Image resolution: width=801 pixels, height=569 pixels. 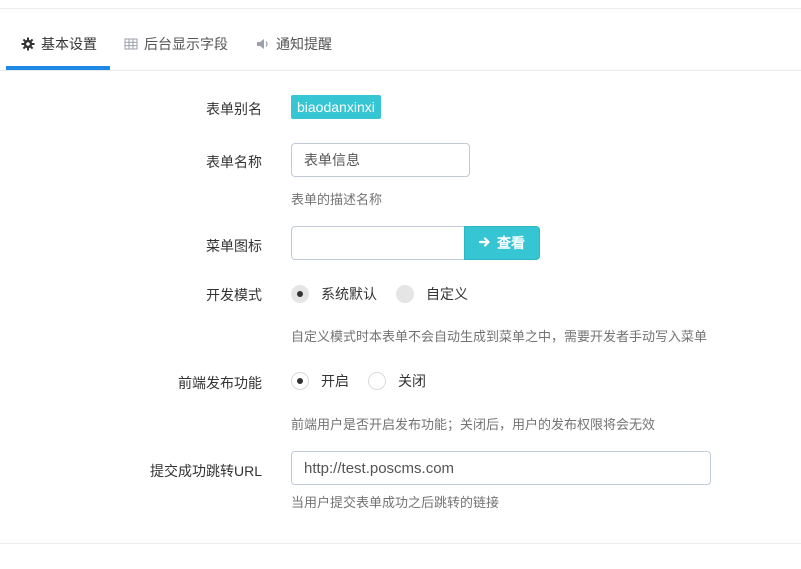 What do you see at coordinates (380, 160) in the screenshot?
I see `form-name-input: 表单信息` at bounding box center [380, 160].